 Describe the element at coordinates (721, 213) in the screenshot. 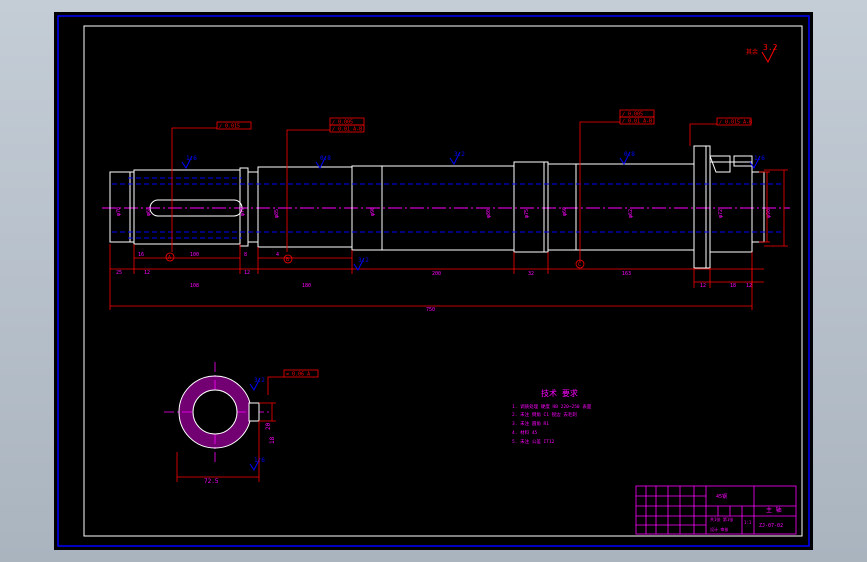

I see `diameter-label: φ72` at that location.